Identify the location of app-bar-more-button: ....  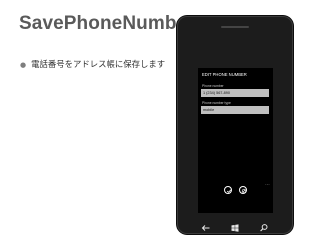
(267, 183).